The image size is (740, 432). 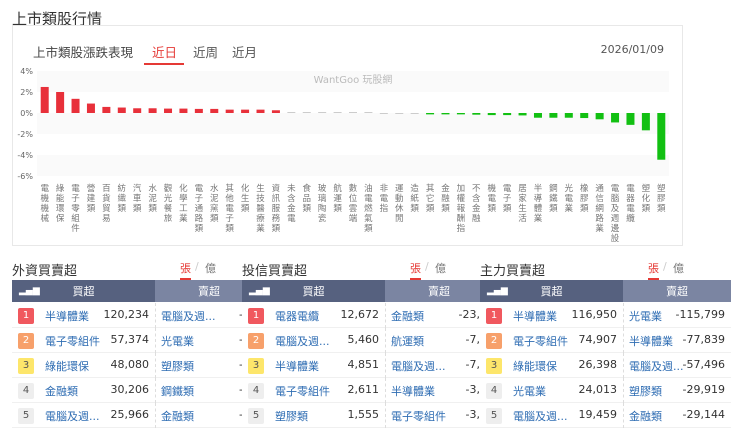 What do you see at coordinates (121, 110) in the screenshot?
I see `bar-紡織類` at bounding box center [121, 110].